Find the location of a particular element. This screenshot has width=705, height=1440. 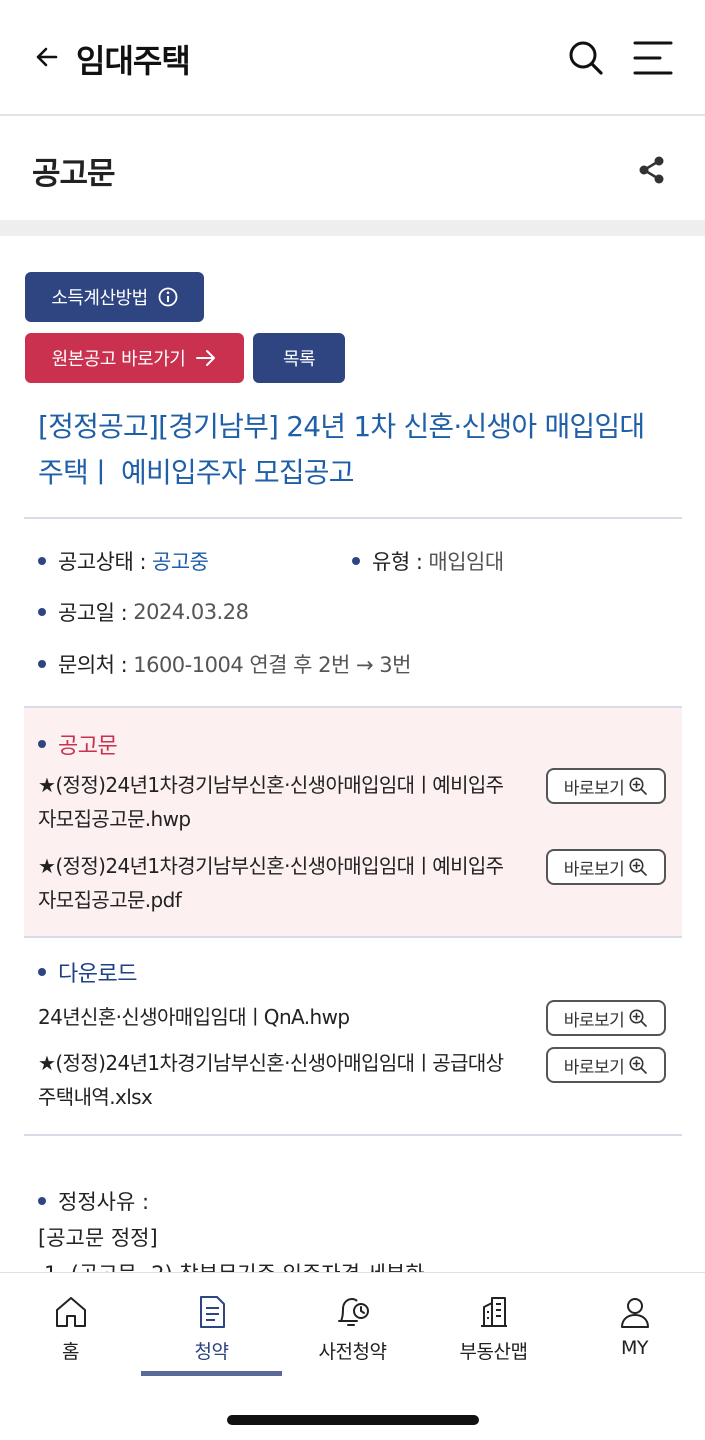

contact-label: 문의처 : is located at coordinates (93, 665).